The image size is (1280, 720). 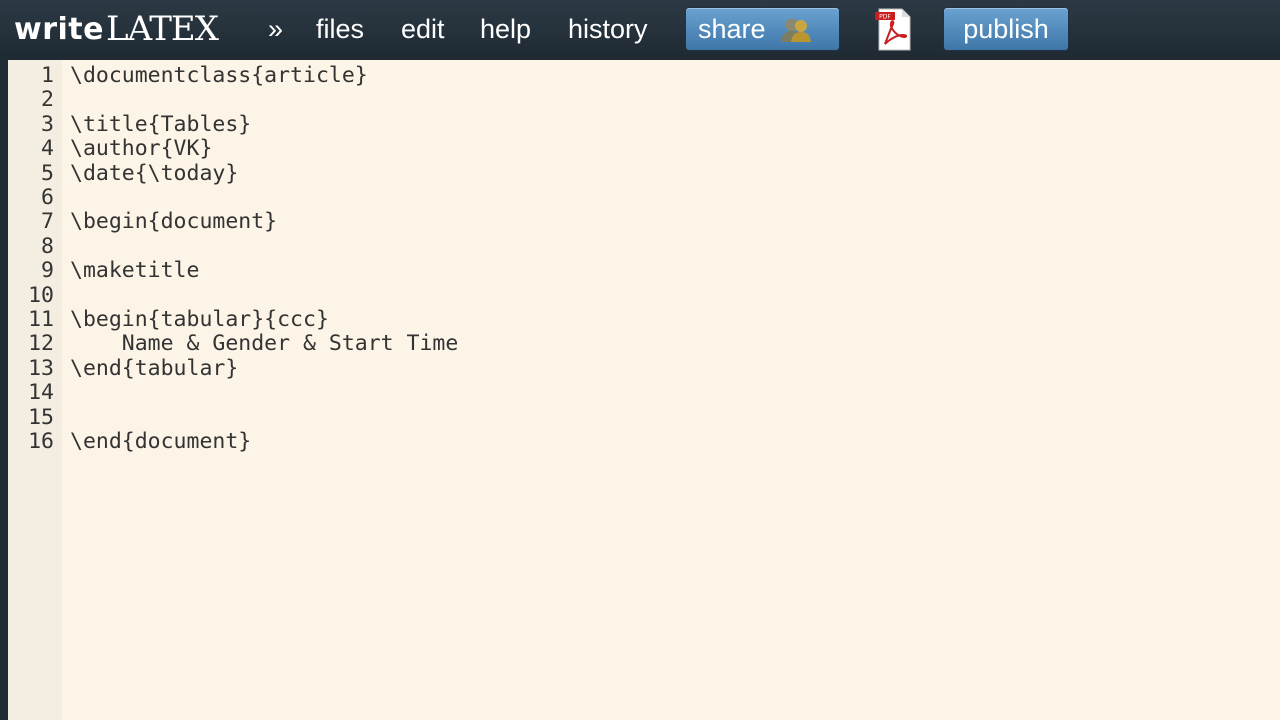 What do you see at coordinates (644, 220) in the screenshot?
I see `editor-line: 7 \begin{document}` at bounding box center [644, 220].